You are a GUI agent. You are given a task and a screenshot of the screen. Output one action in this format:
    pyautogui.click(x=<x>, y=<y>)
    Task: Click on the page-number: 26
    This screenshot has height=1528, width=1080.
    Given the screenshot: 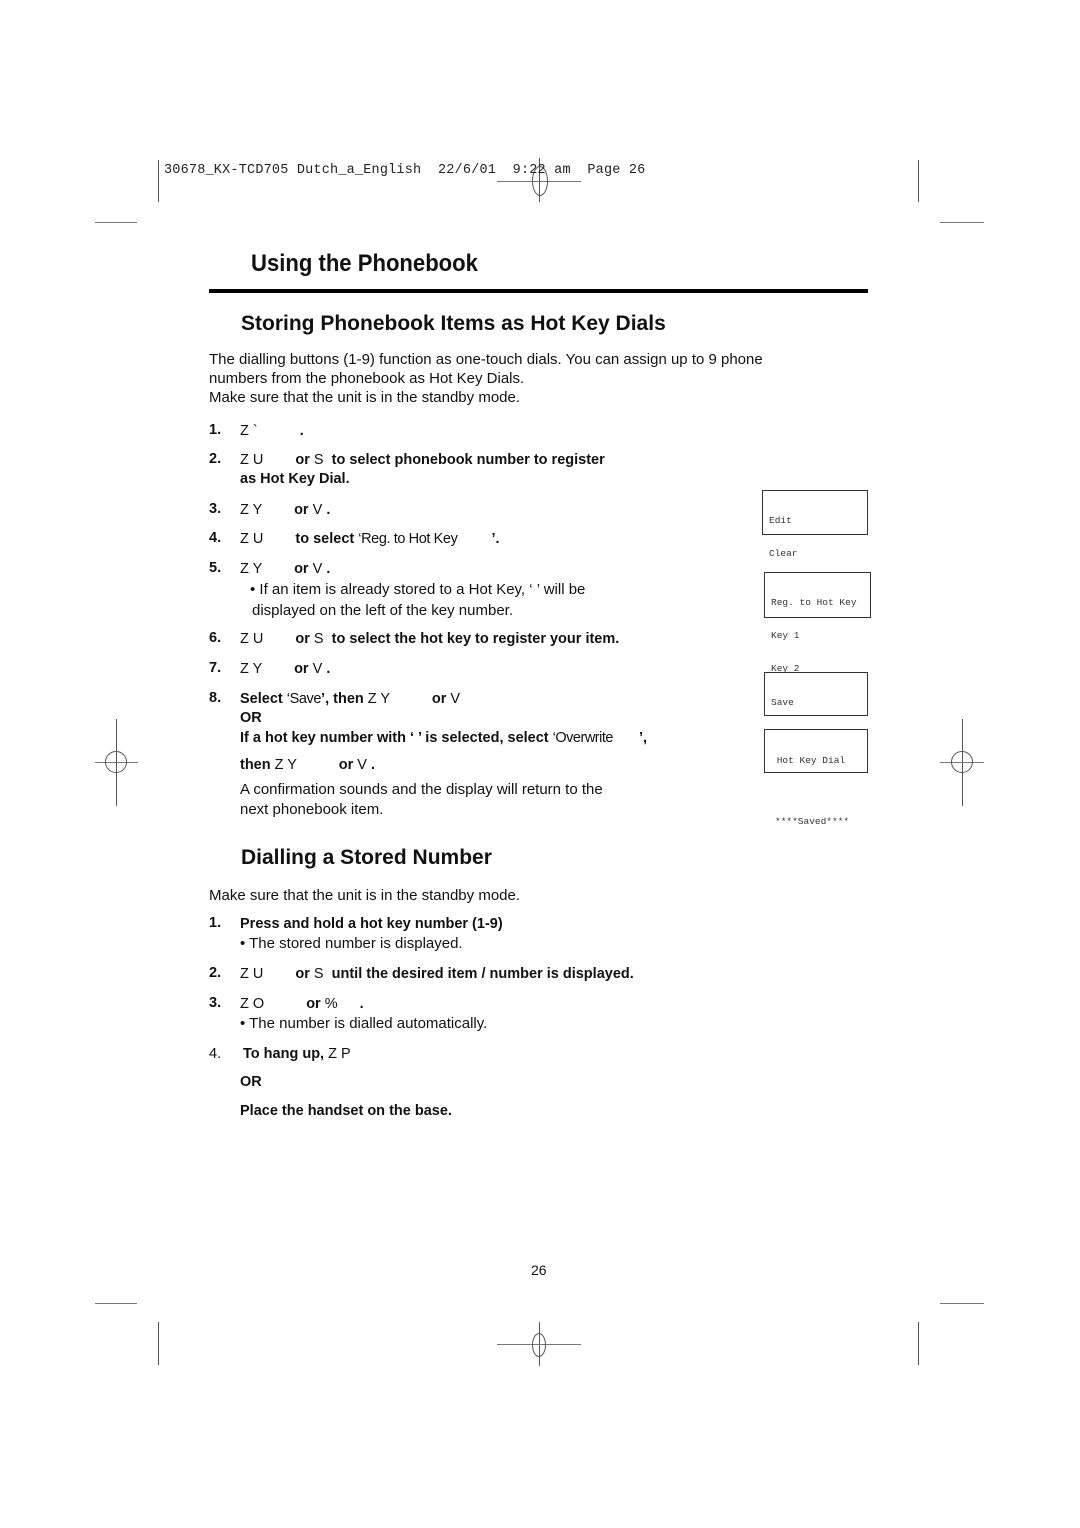 What is the action you would take?
    pyautogui.click(x=539, y=1270)
    